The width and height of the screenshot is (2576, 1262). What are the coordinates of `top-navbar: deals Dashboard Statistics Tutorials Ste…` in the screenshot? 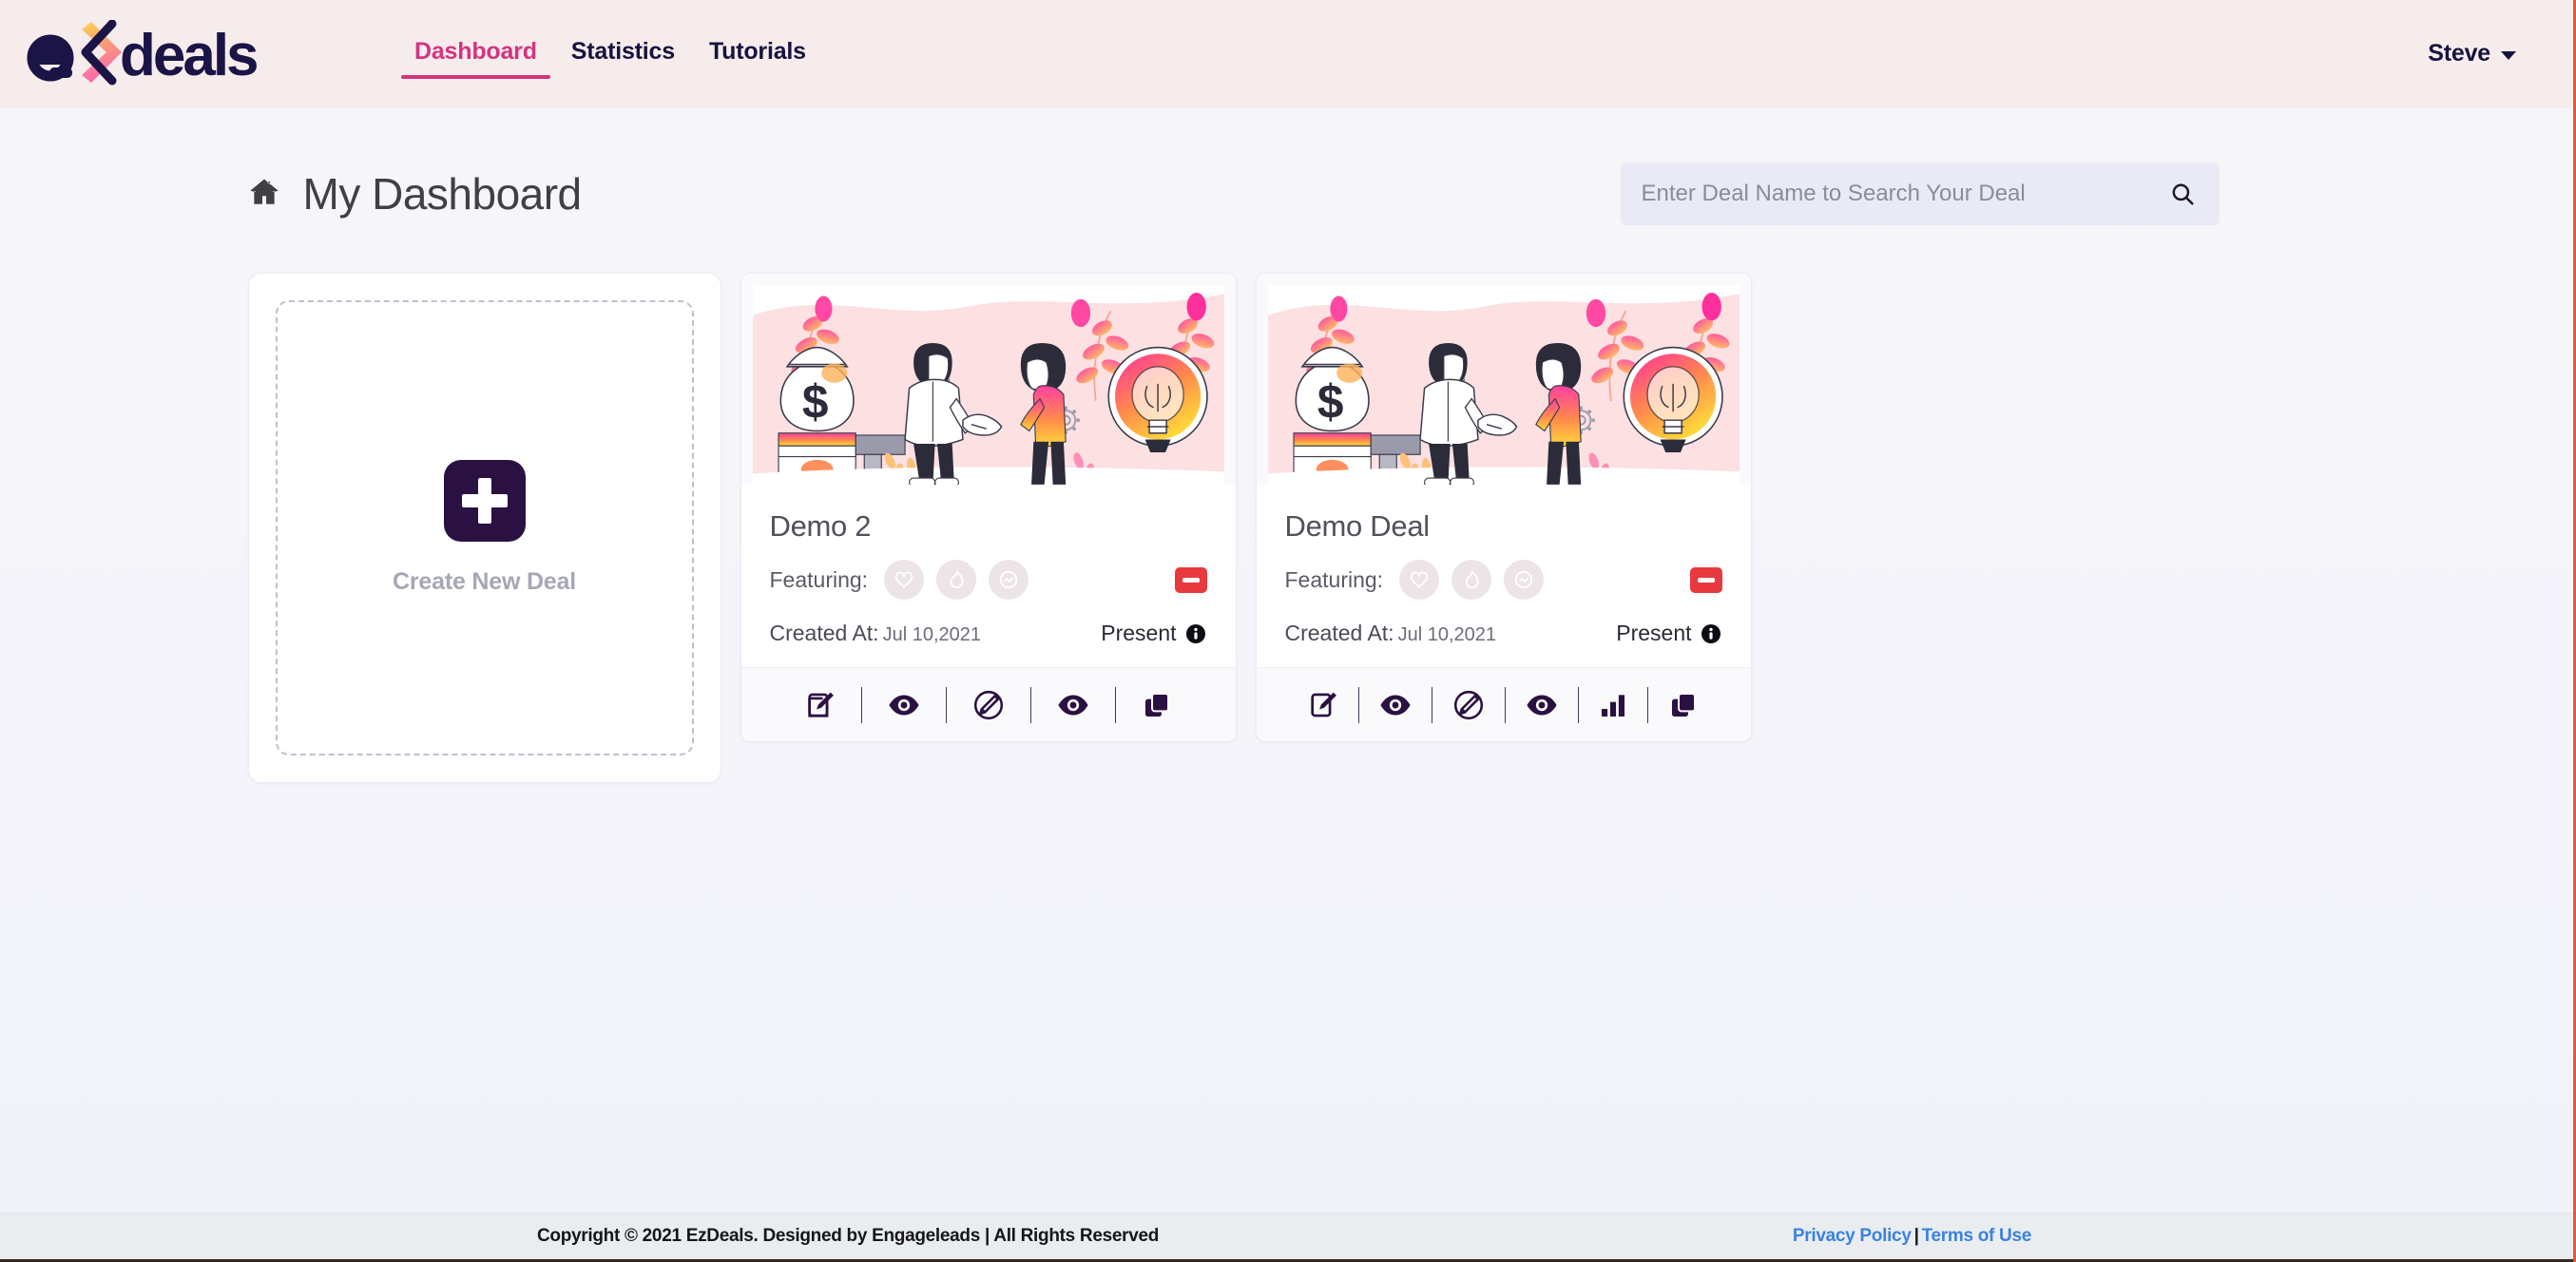 It's located at (1286, 54).